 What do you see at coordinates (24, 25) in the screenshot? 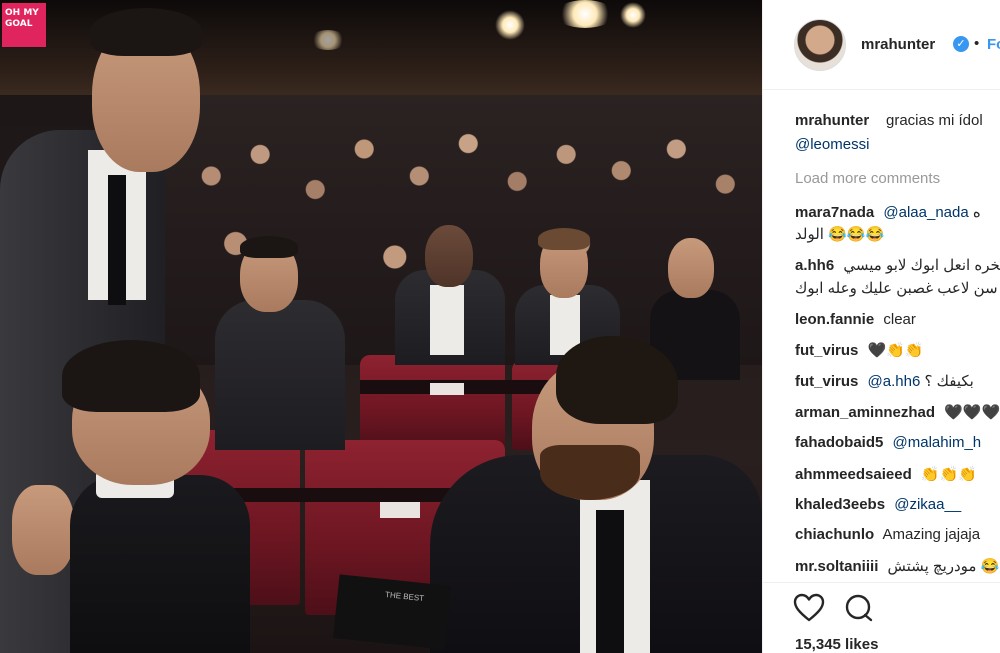
I see `brand-logo: OH MY GOAL` at bounding box center [24, 25].